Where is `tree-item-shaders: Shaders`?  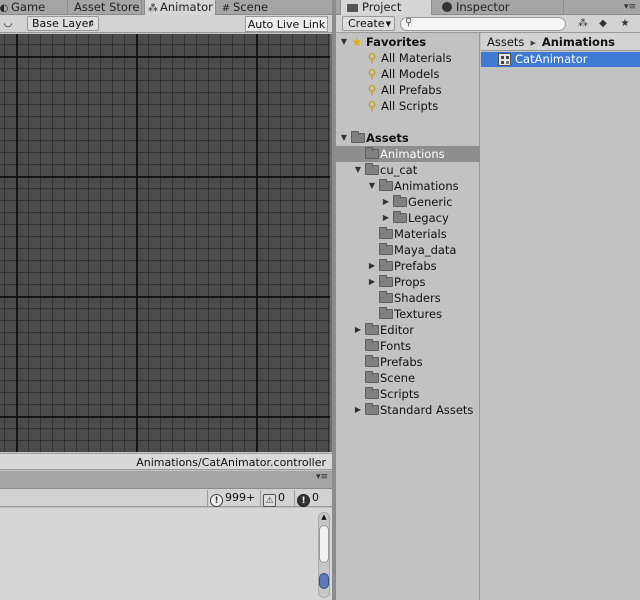 tree-item-shaders: Shaders is located at coordinates (408, 298).